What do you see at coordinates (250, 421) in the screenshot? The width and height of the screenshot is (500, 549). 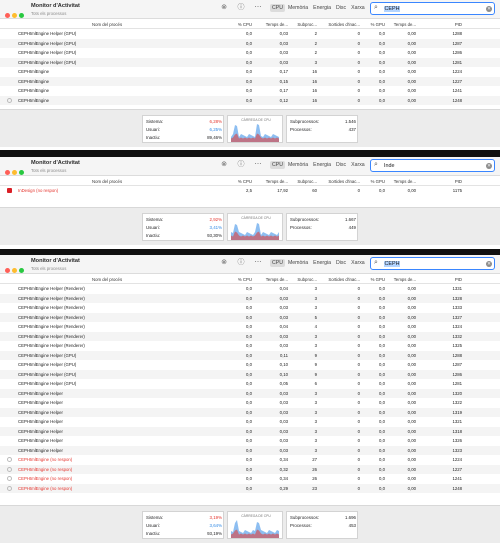 I see `process-row: CEPHtmlEngine Helper 0,0 0,03 3 0 0,0 0,00 1321` at bounding box center [250, 421].